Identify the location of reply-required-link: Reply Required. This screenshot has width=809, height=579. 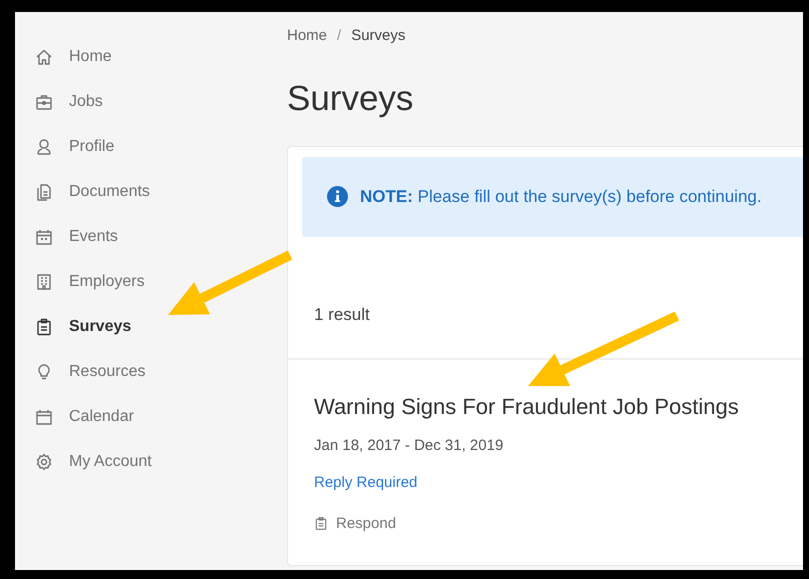
(366, 483).